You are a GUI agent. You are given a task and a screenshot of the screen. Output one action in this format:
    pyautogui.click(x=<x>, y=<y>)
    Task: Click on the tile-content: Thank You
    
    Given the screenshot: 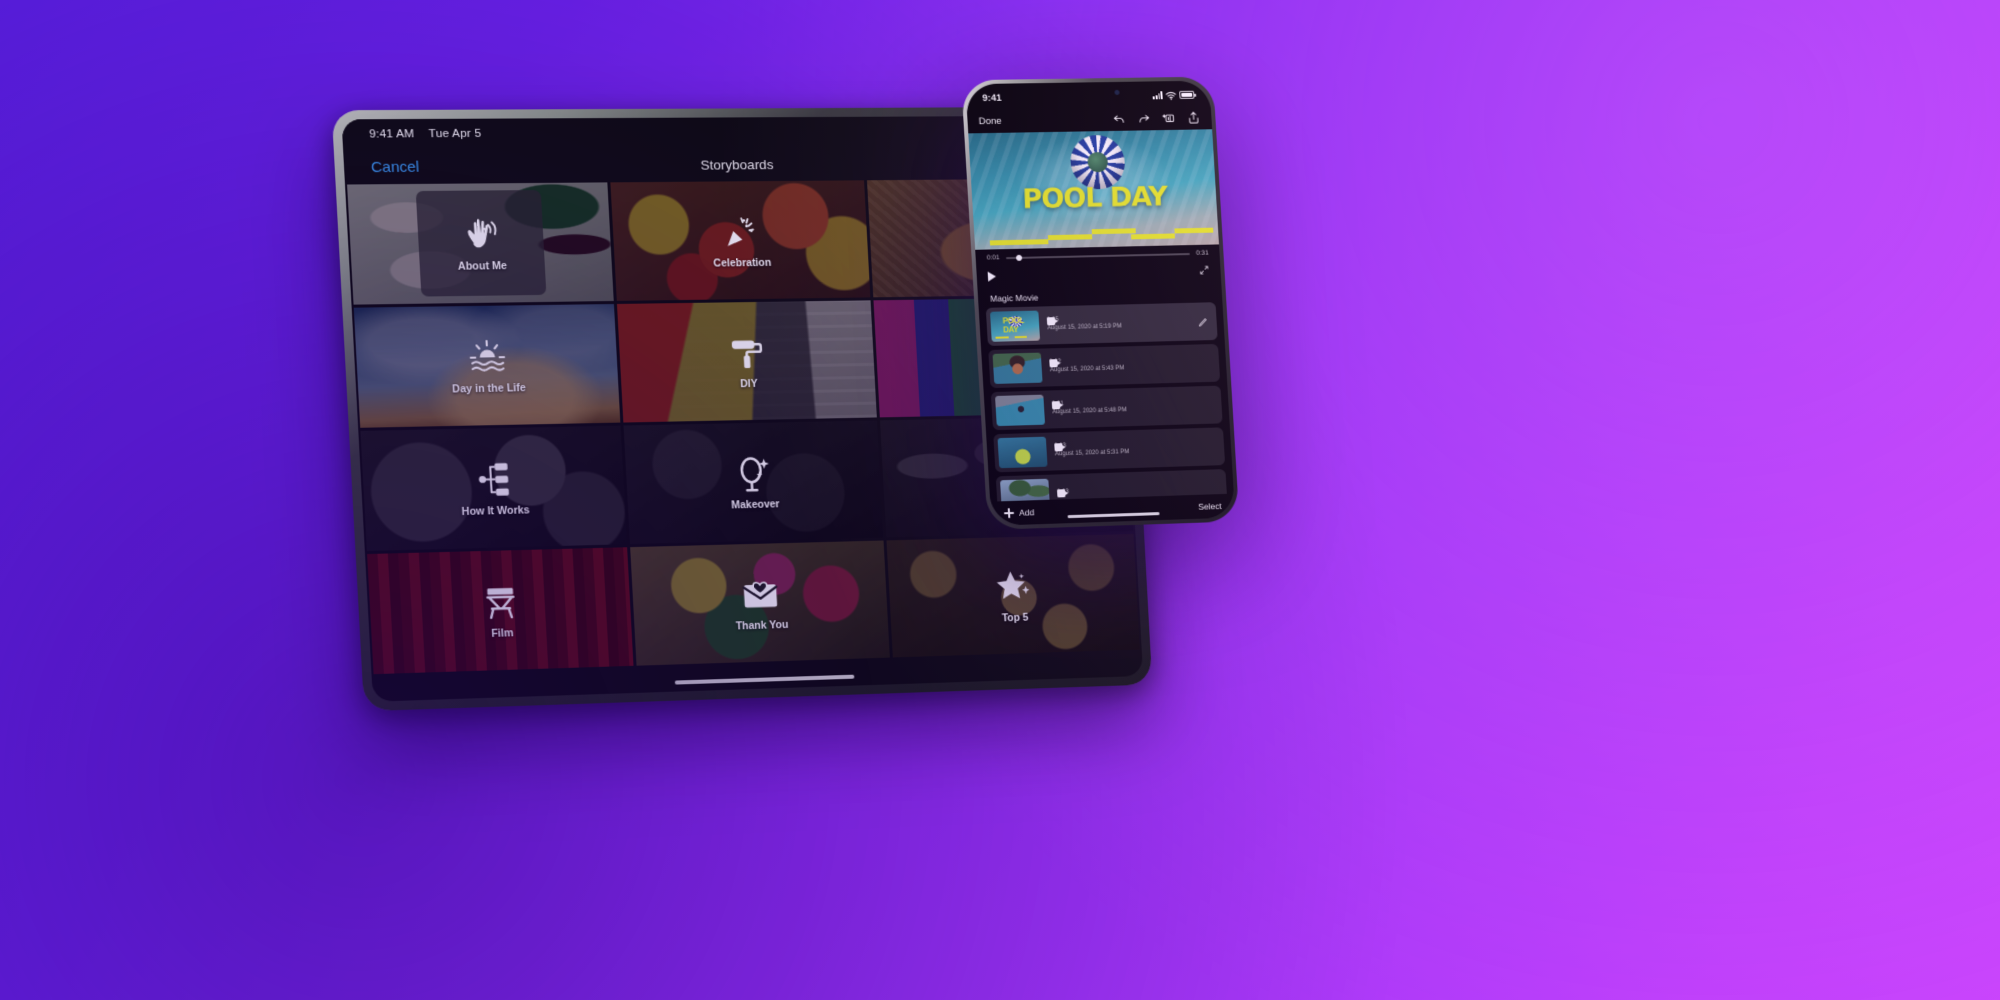 What is the action you would take?
    pyautogui.click(x=760, y=602)
    